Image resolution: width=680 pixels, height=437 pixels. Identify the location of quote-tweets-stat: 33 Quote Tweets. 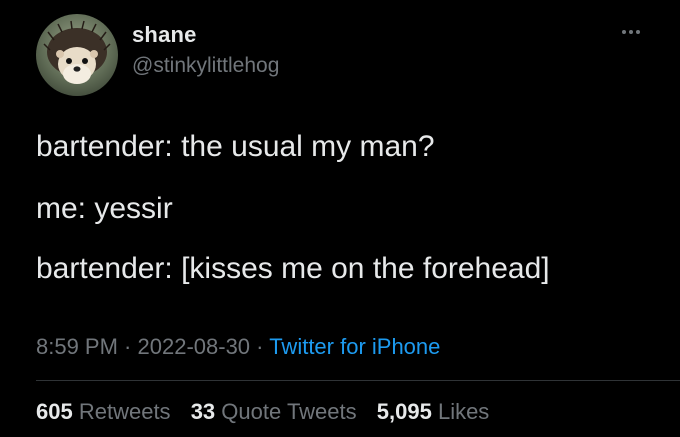
(274, 411).